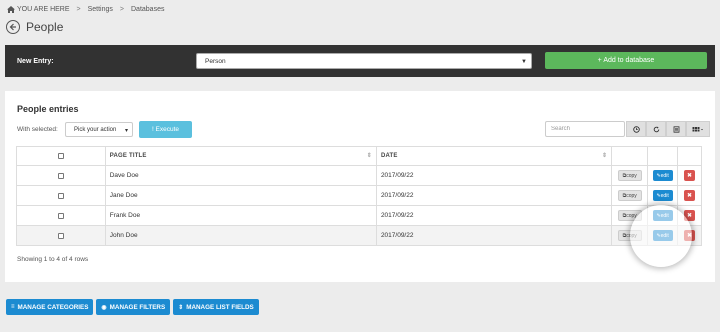 This screenshot has width=720, height=332. I want to click on clock-icon, so click(636, 129).